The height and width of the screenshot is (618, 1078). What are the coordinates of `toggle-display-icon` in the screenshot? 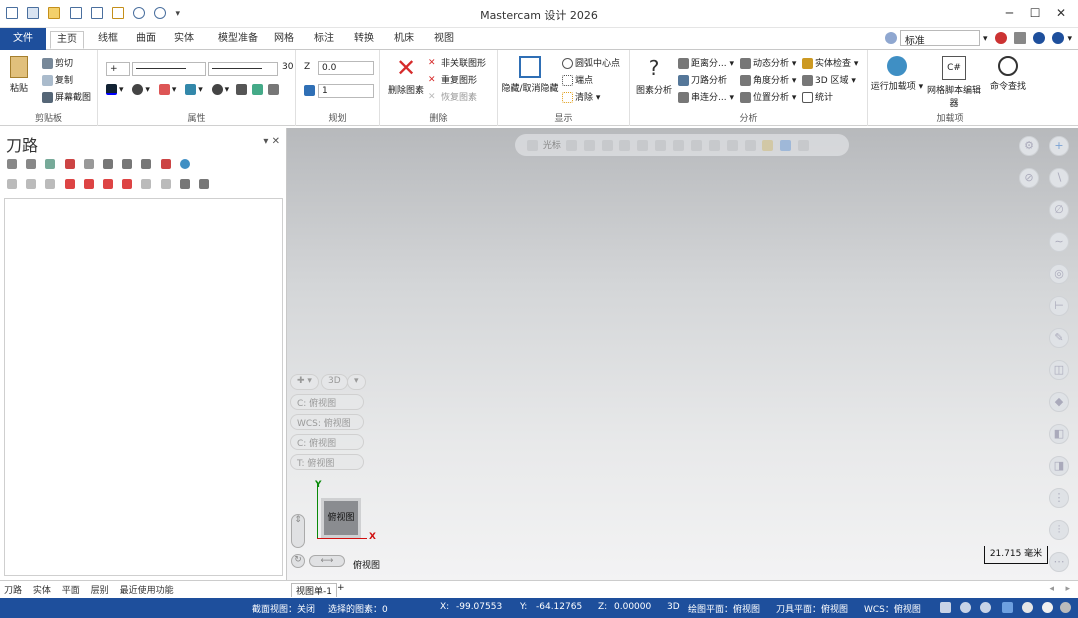 It's located at (31, 184).